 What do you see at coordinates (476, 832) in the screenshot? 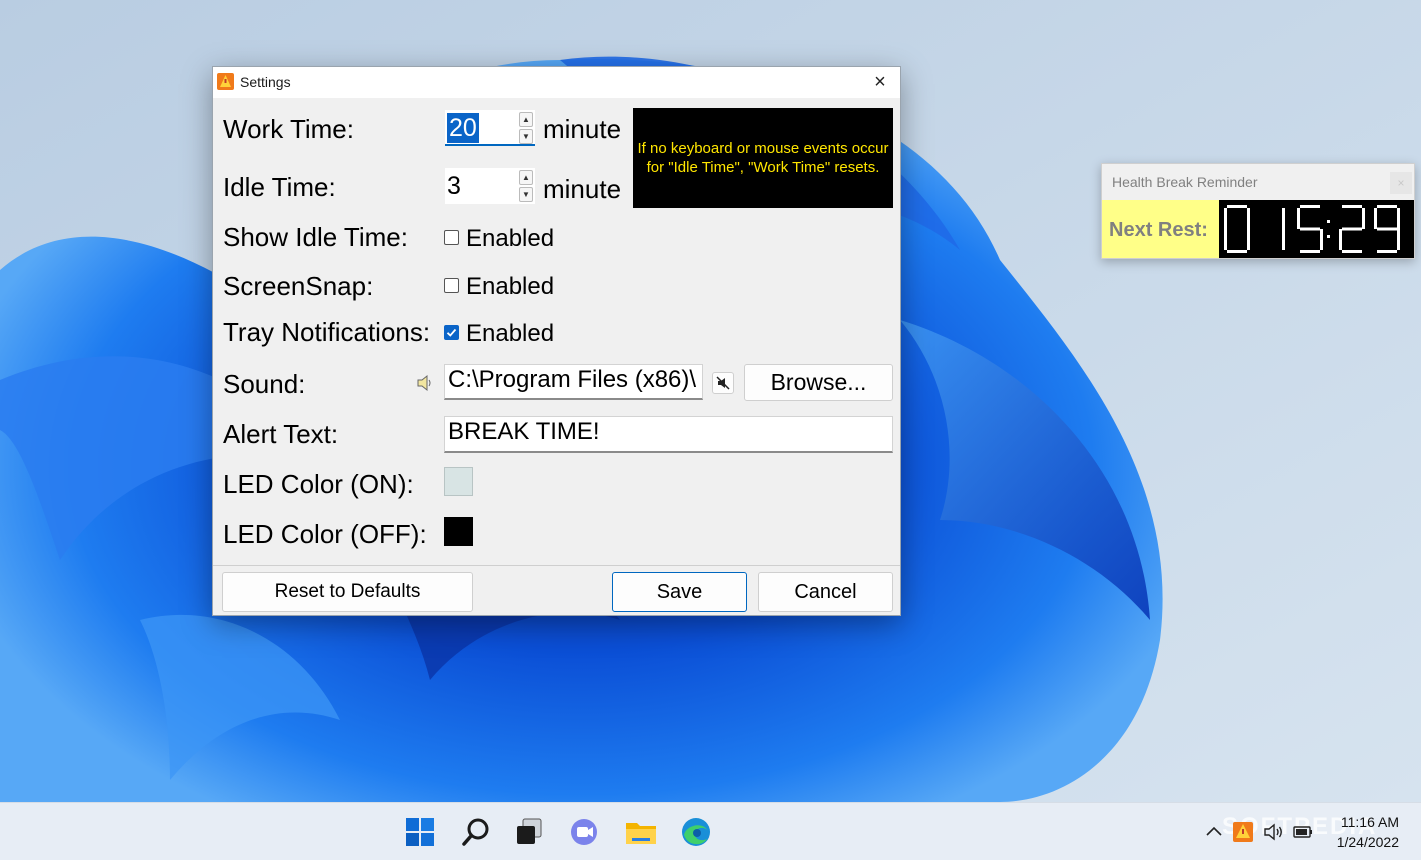
I see `search-icon` at bounding box center [476, 832].